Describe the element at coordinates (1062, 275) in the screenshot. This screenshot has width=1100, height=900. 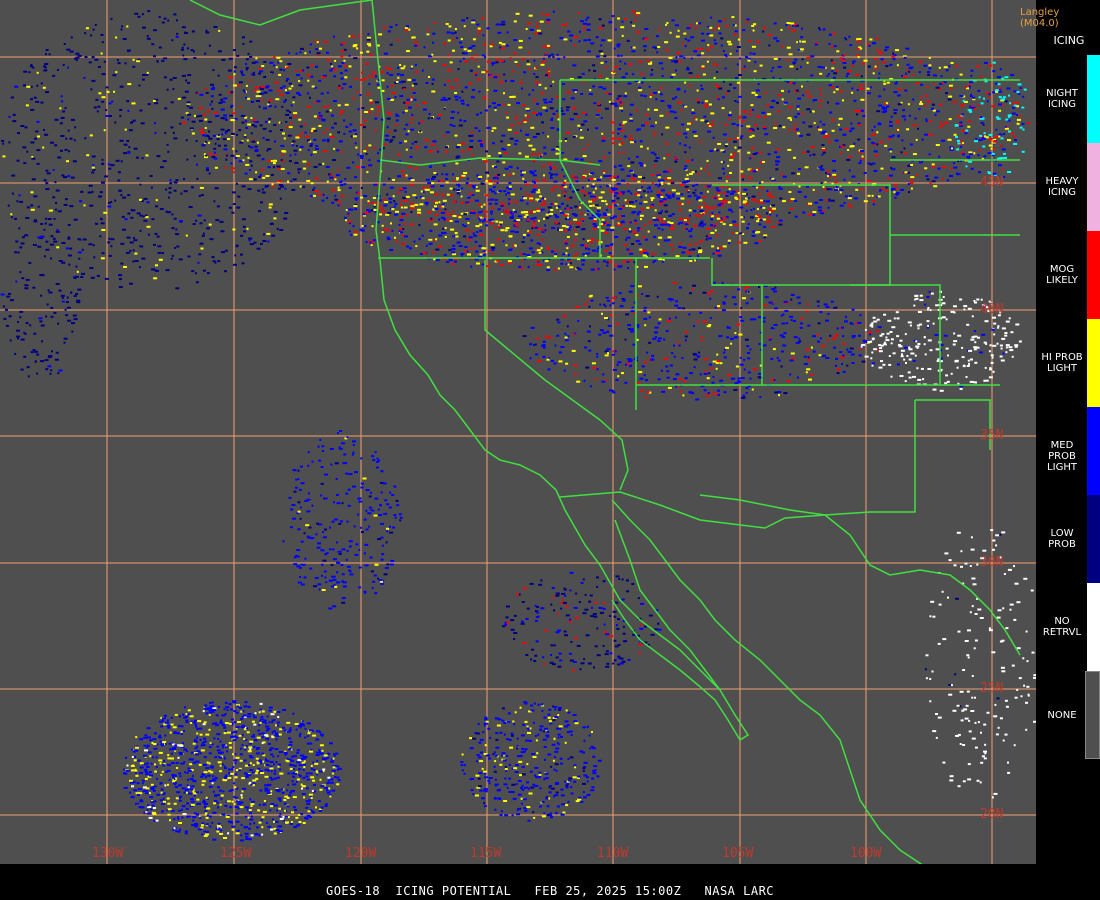
I see `legend-item-label: MOG LIKELY` at that location.